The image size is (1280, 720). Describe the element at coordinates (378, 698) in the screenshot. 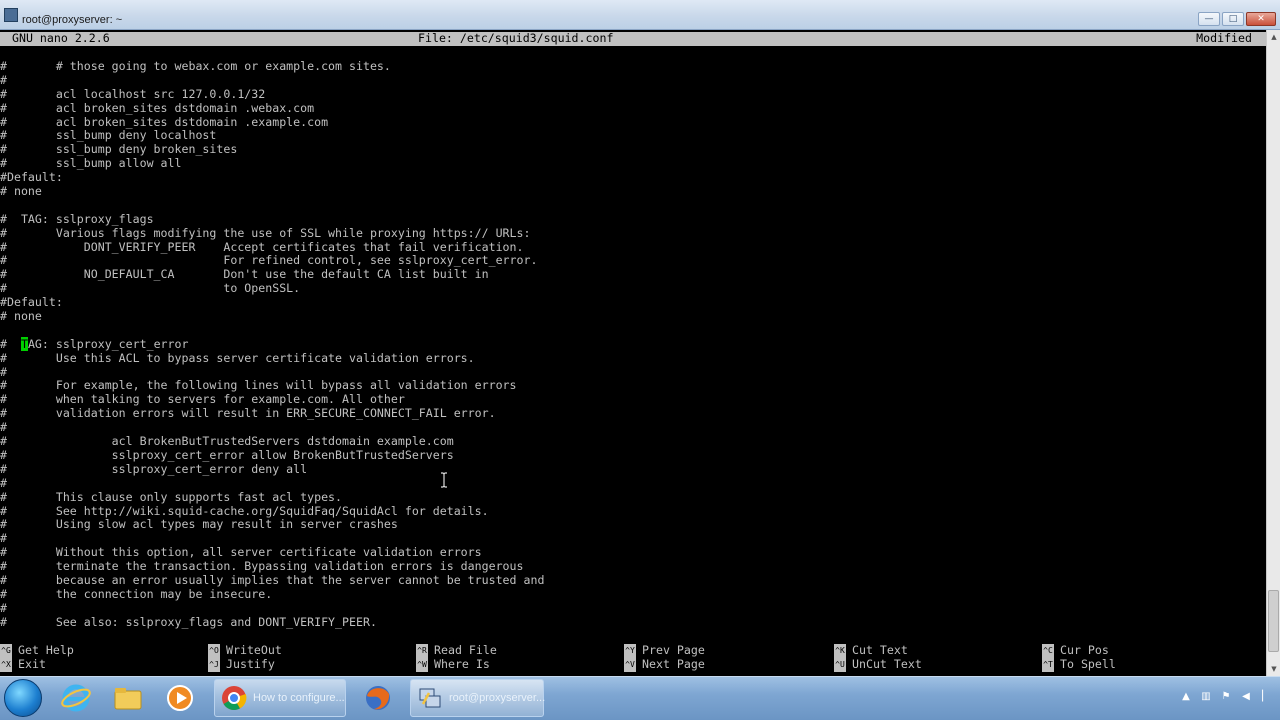

I see `firefox-icon` at that location.